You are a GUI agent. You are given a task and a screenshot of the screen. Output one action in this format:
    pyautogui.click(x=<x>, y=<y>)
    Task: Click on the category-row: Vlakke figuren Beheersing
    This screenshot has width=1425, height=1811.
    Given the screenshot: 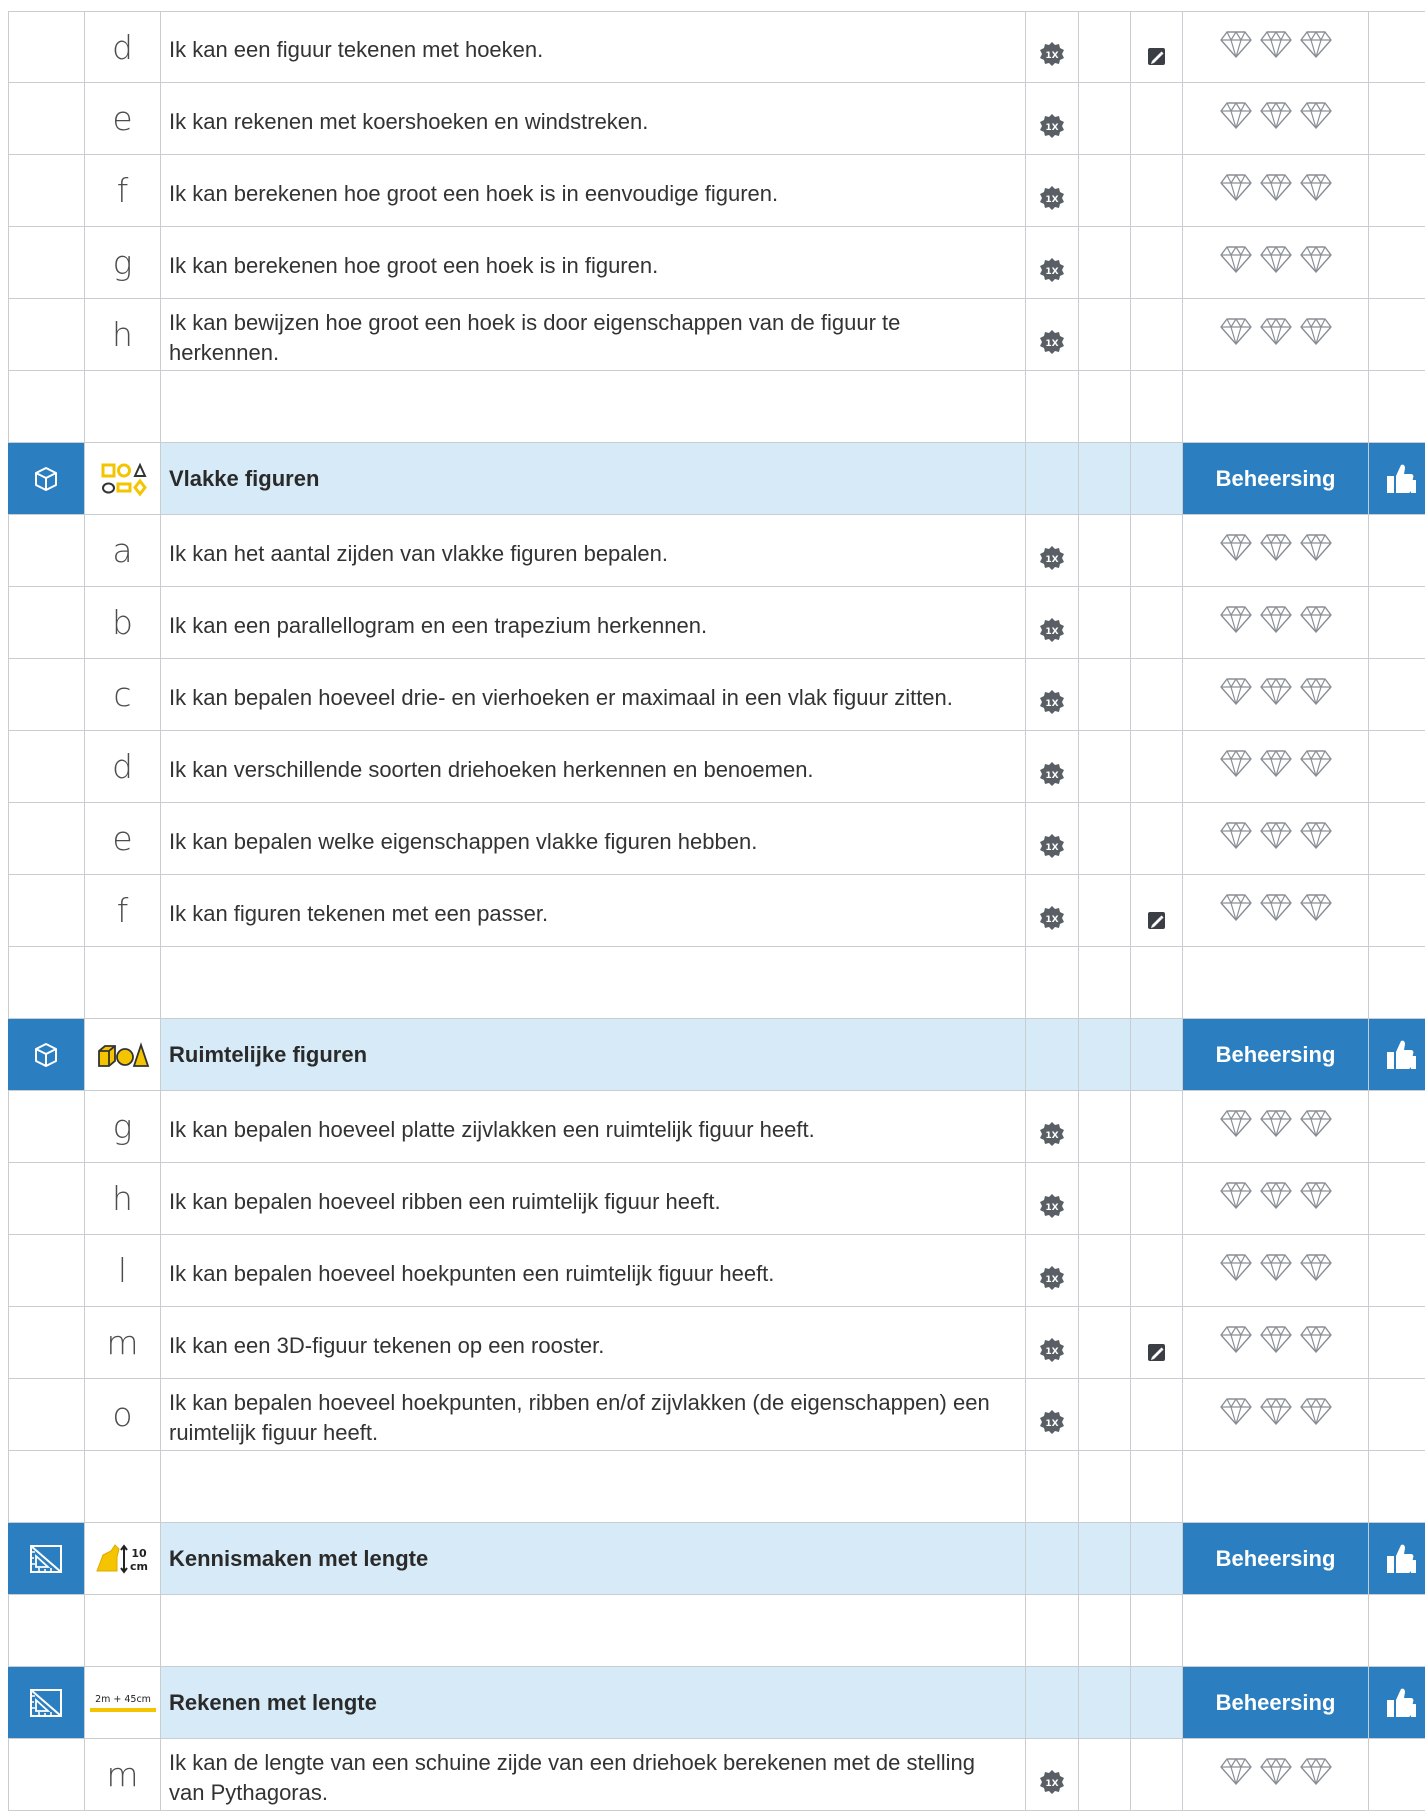 What is the action you would take?
    pyautogui.click(x=716, y=479)
    